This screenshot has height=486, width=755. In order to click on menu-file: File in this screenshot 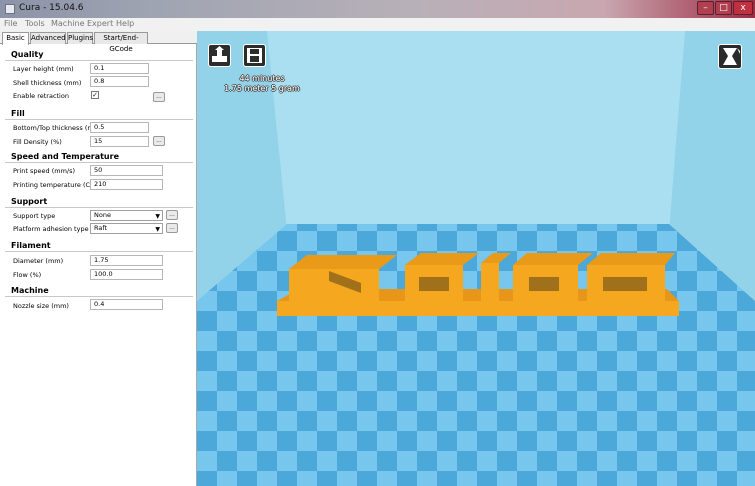, I will do `click(10, 23)`.